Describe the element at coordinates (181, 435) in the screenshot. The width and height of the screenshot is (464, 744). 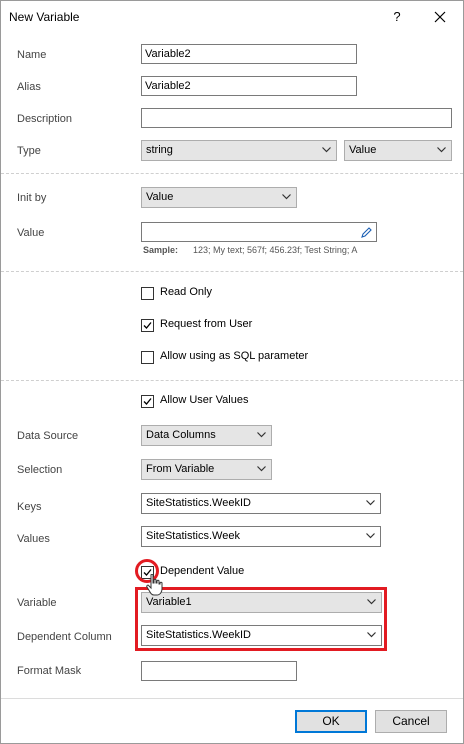
I see `data-source-value: Data Columns` at that location.